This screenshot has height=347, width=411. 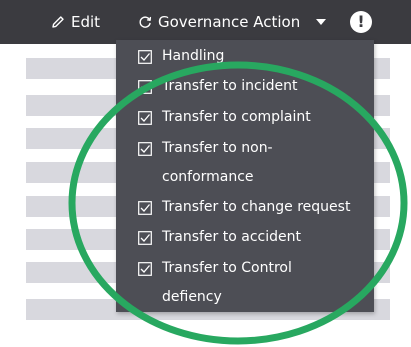 I want to click on exclamation-icon: !, so click(x=361, y=22).